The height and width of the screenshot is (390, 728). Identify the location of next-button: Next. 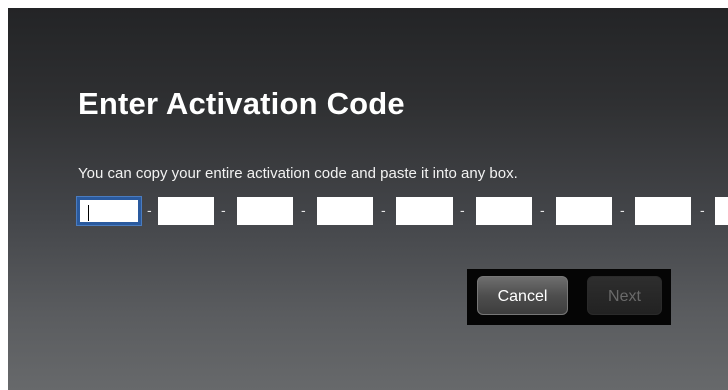
(624, 295).